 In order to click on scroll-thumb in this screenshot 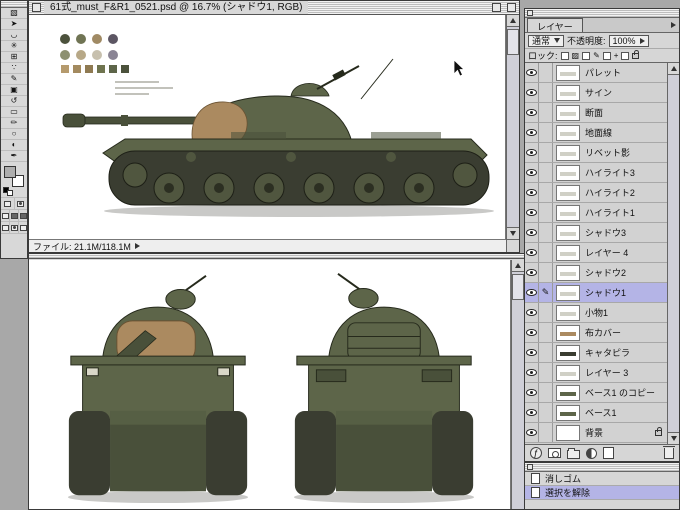, I will do `click(513, 42)`.